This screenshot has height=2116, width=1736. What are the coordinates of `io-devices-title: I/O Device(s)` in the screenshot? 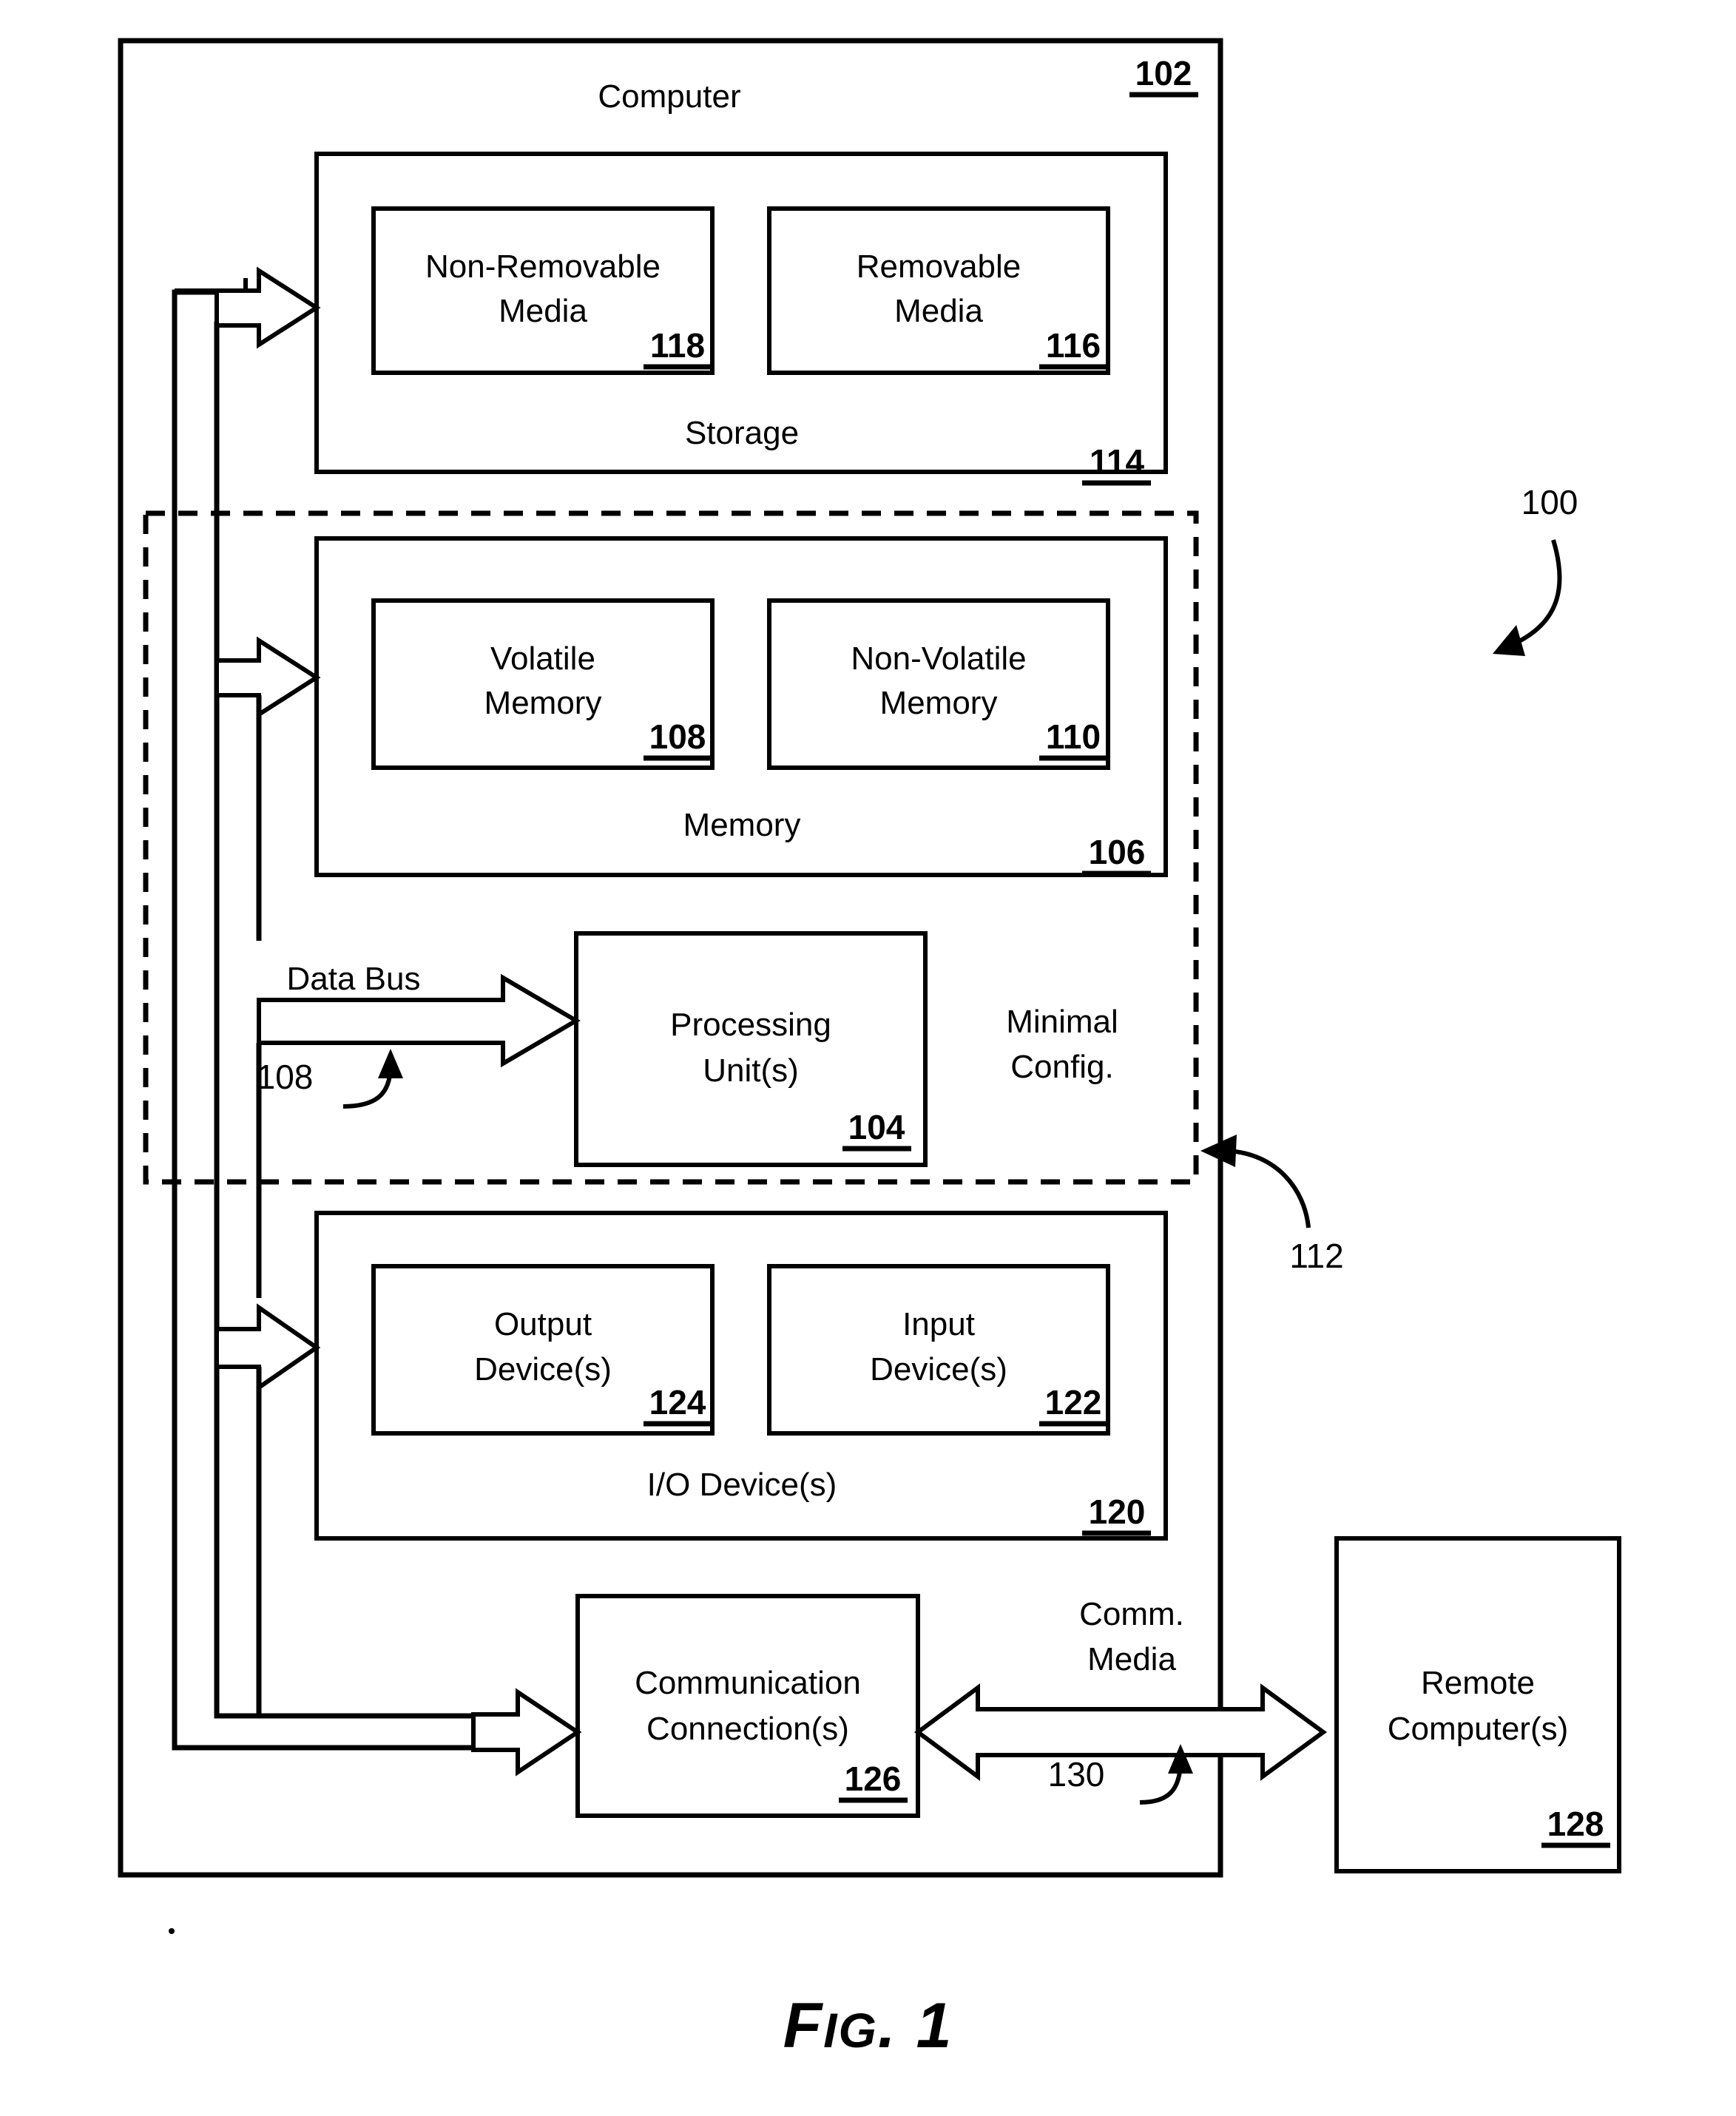 It's located at (742, 1485).